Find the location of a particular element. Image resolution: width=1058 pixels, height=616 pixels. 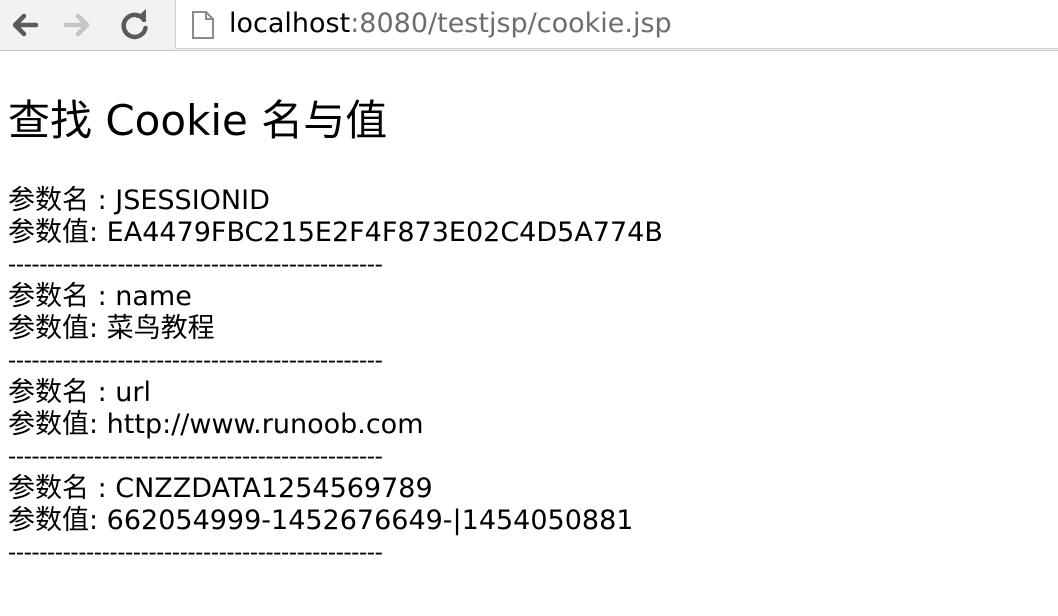

cookie-name: 参数名 : JSESSIONID is located at coordinates (139, 200).